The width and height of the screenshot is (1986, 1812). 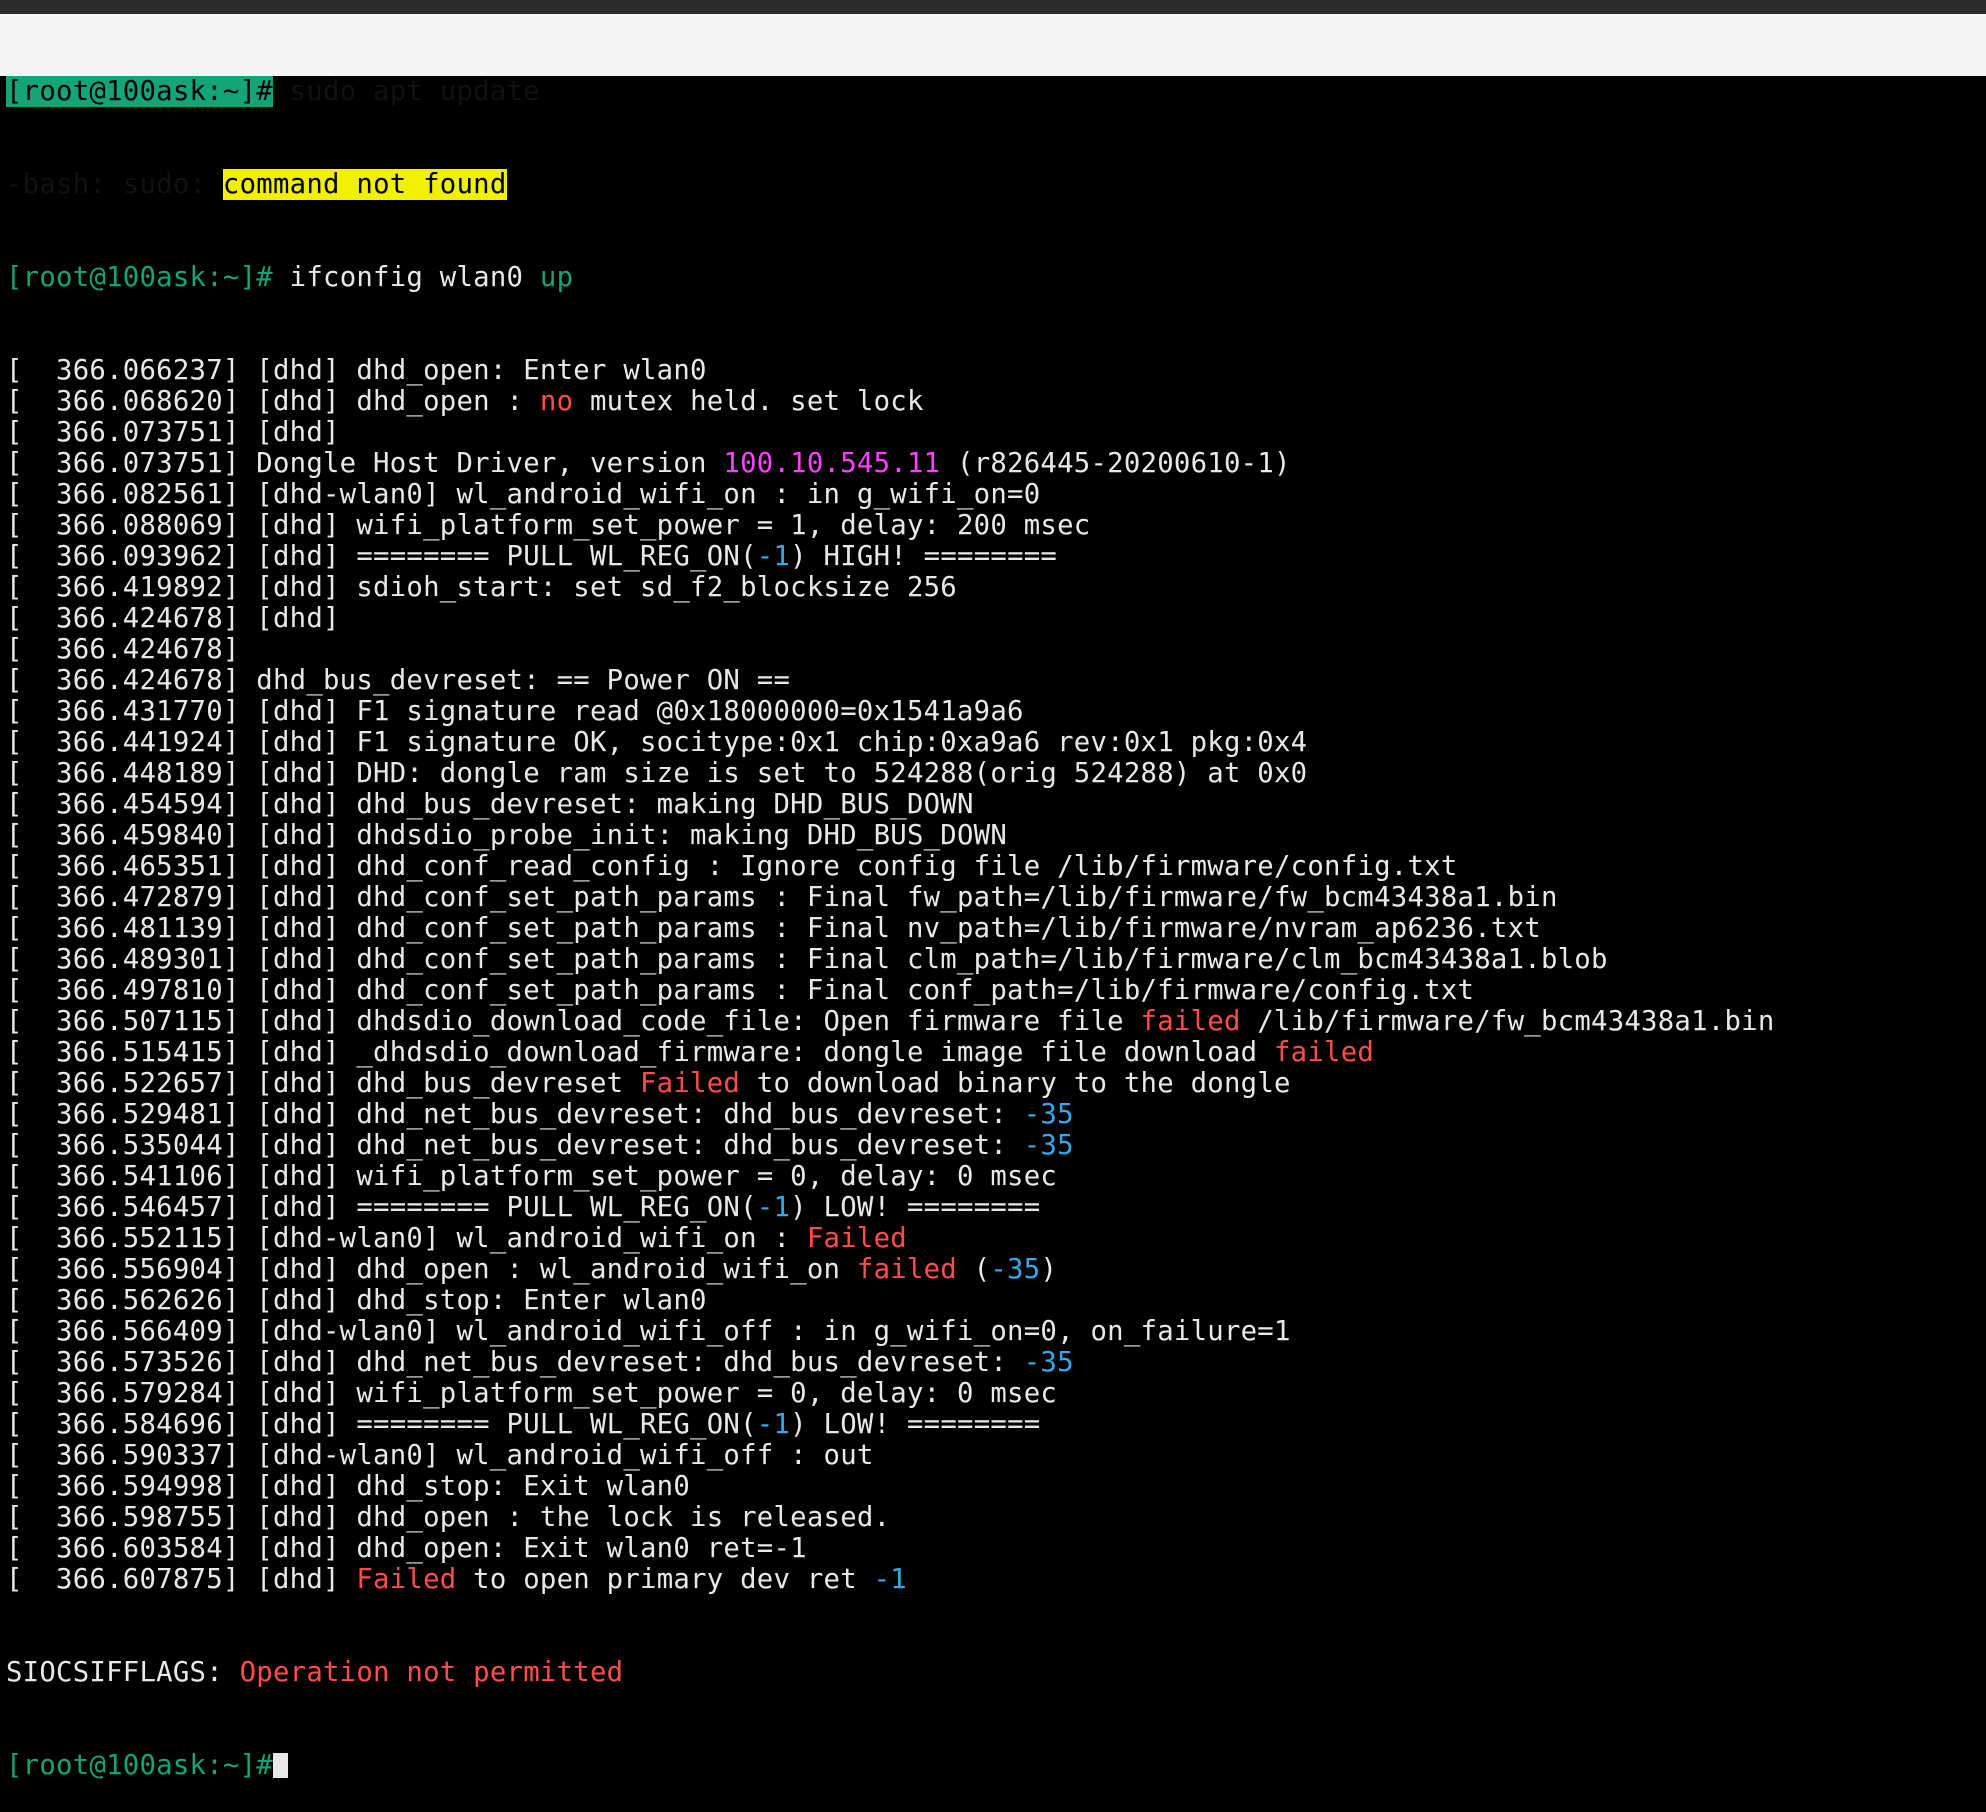 I want to click on error-prefix: SIOCSIFFLAGS:, so click(x=123, y=1672).